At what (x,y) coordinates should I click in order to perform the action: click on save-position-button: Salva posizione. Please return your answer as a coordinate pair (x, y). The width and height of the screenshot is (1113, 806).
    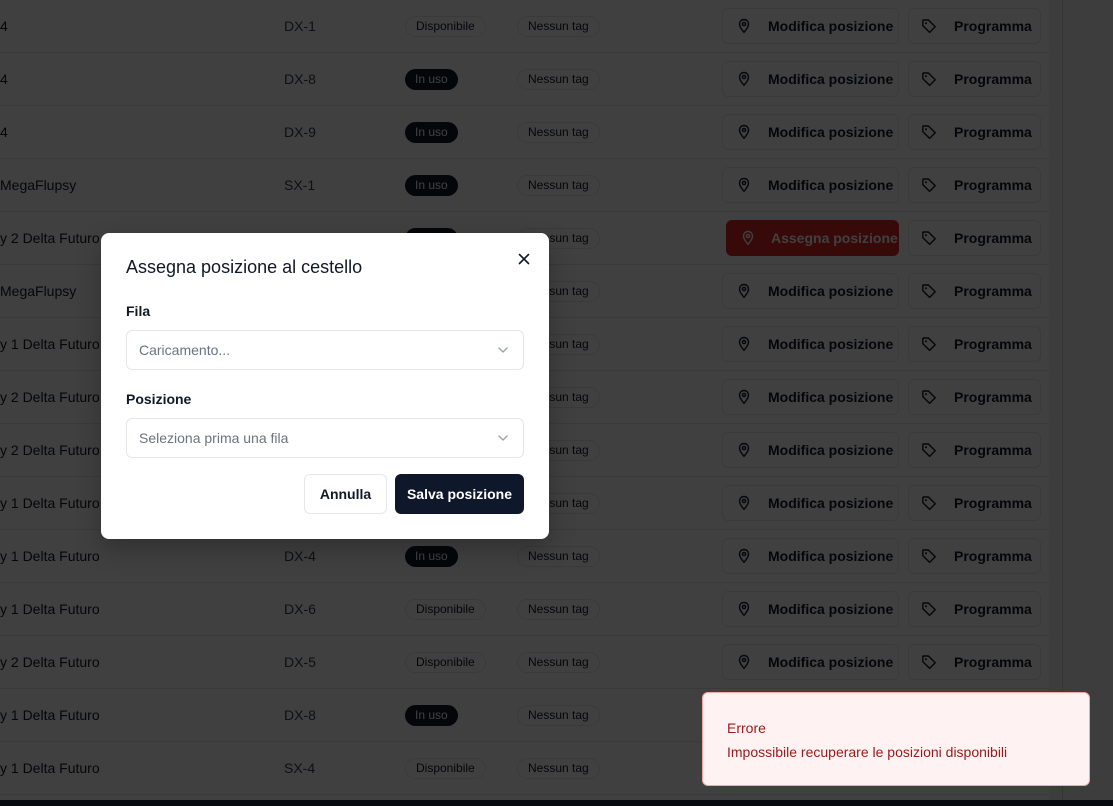
    Looking at the image, I should click on (459, 494).